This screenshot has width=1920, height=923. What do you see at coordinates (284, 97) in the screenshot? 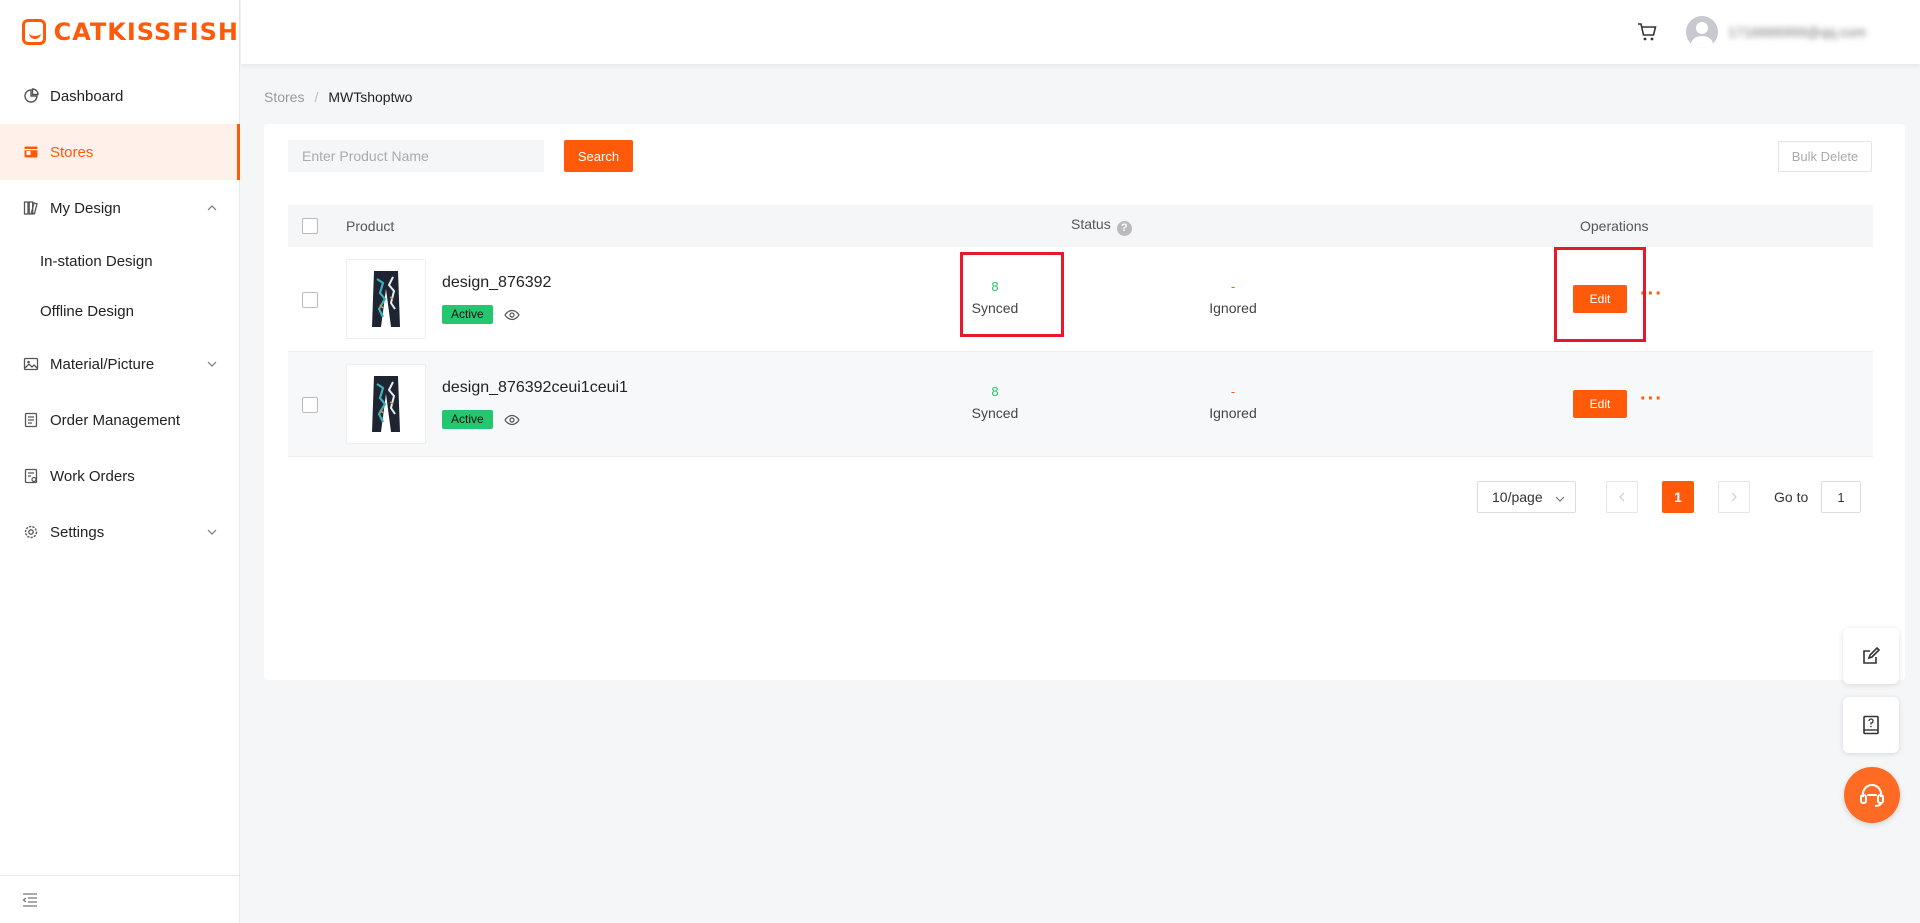
I see `breadcrumb-stores-link: Stores` at bounding box center [284, 97].